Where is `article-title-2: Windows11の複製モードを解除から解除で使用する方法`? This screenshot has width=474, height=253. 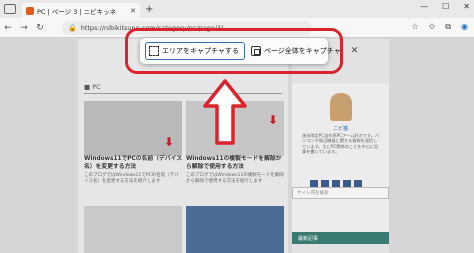 article-title-2: Windows11の複製モードを解除から解除で使用する方法 is located at coordinates (235, 163).